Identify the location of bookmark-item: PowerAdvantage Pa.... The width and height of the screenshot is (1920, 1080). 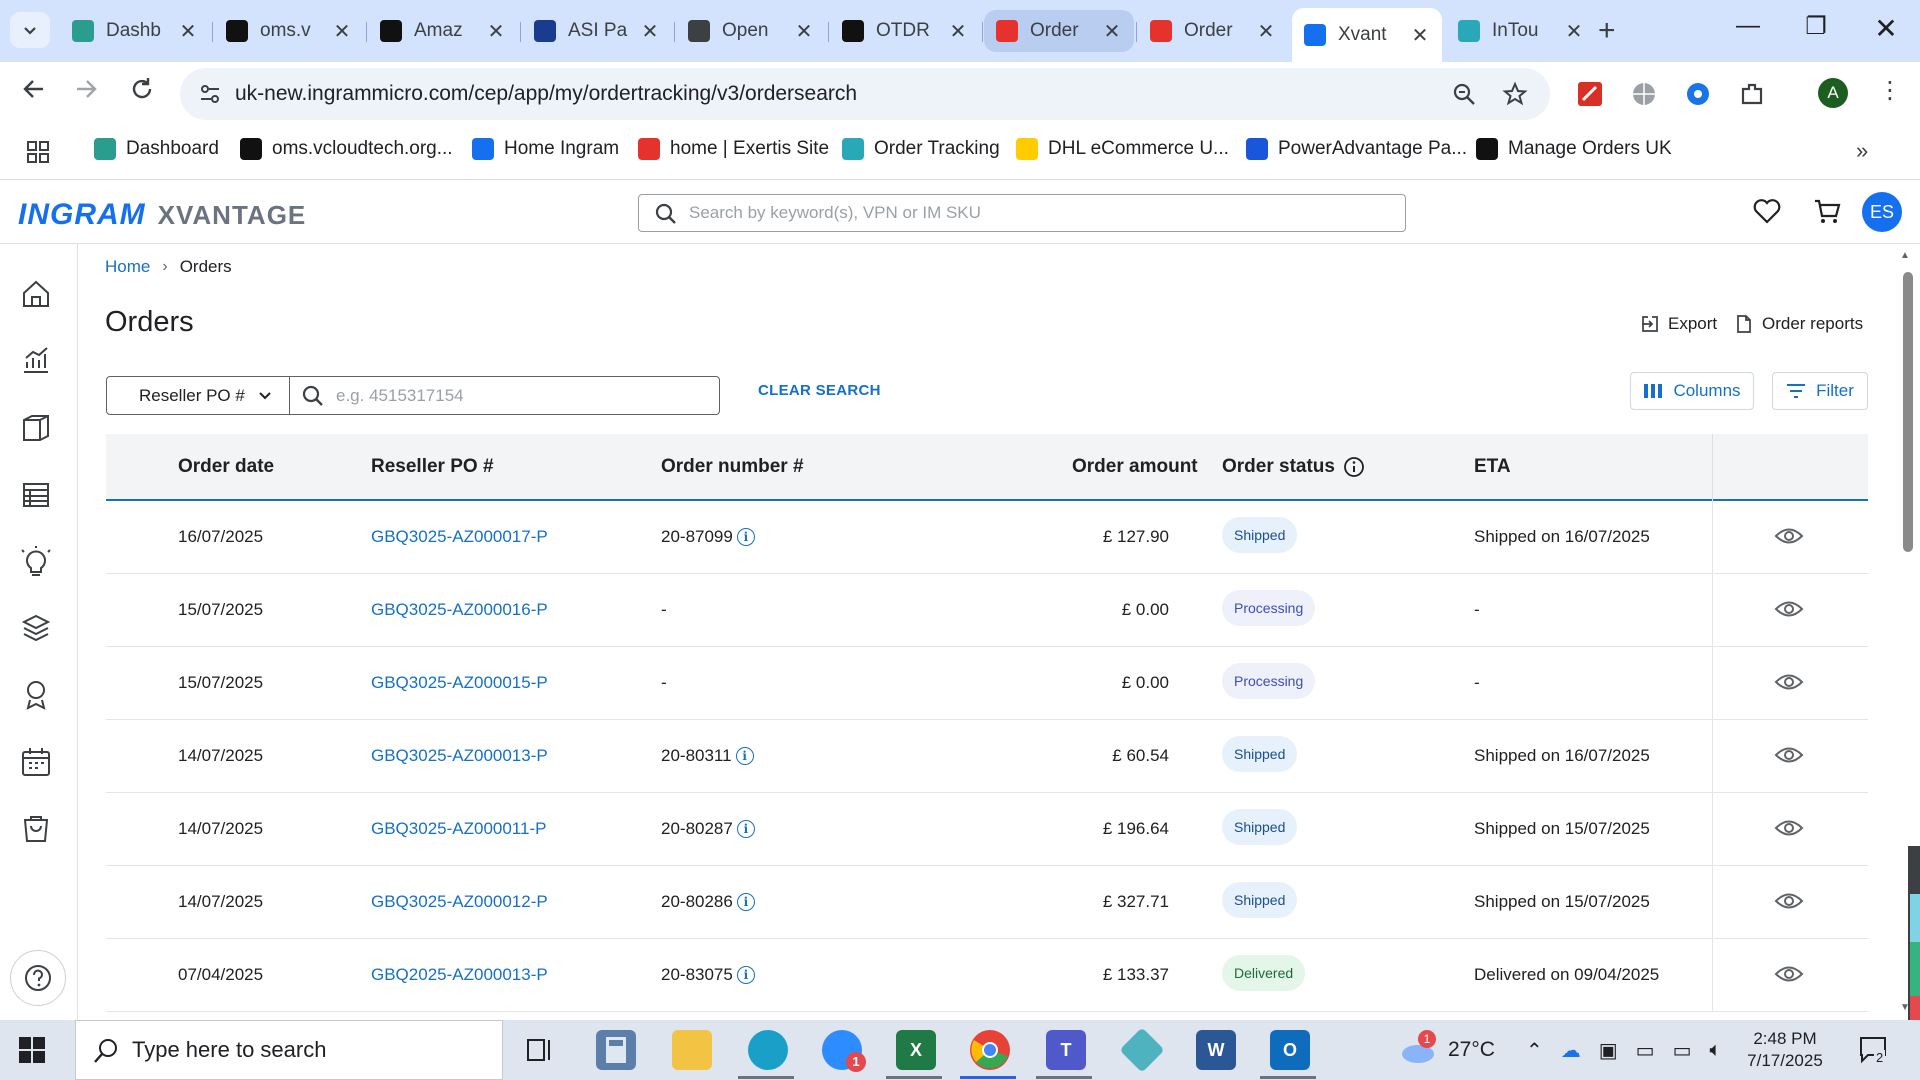
(1356, 149).